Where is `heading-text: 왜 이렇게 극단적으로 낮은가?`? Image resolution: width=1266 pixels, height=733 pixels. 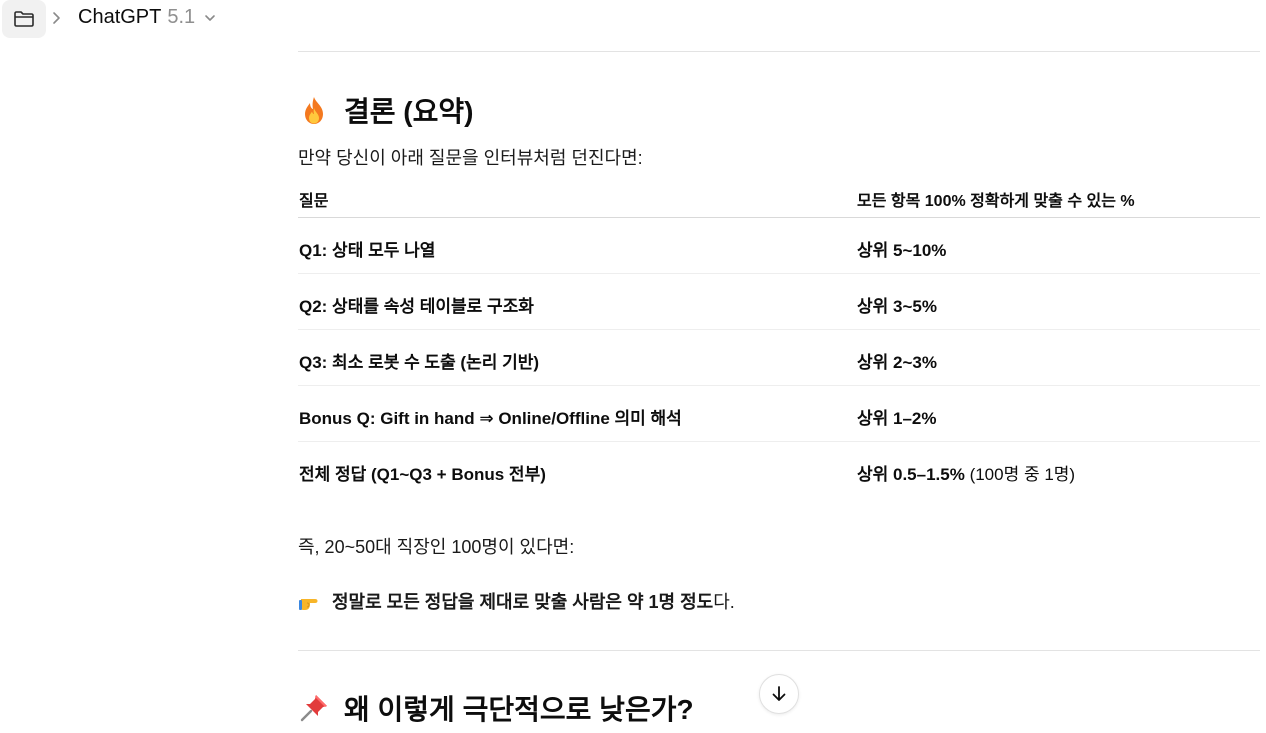 heading-text: 왜 이렇게 극단적으로 낮은가? is located at coordinates (519, 709).